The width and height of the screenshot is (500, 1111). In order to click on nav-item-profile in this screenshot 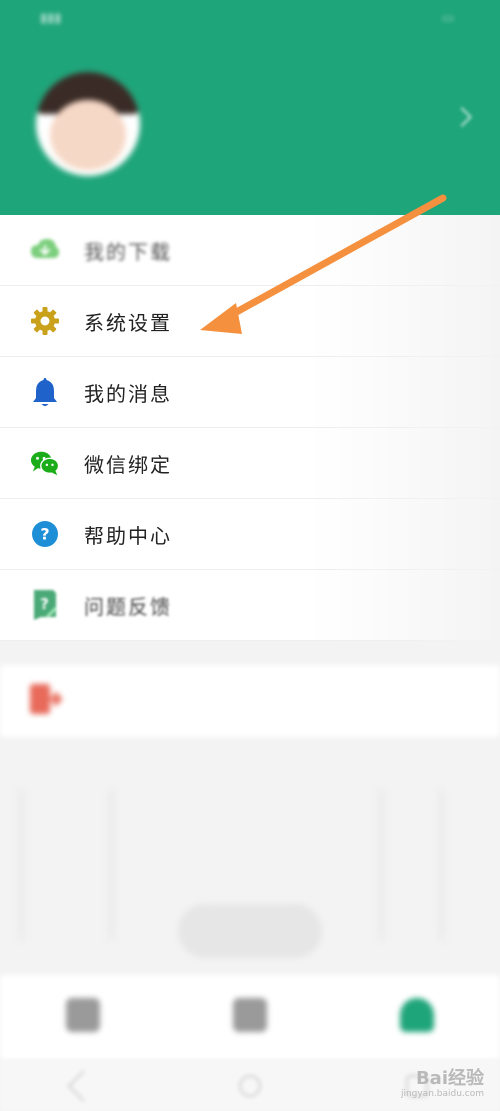, I will do `click(417, 1017)`.